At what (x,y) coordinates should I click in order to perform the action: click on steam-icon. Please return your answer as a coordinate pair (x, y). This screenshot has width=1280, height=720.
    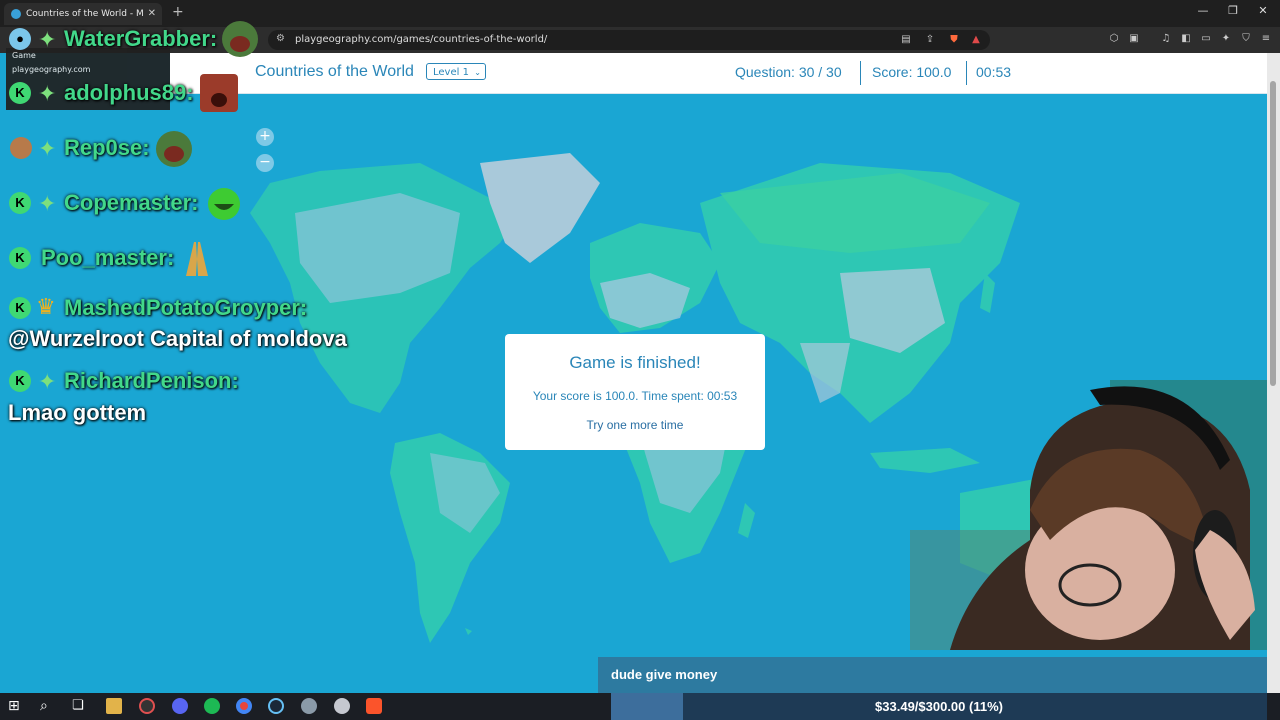
    Looking at the image, I should click on (276, 706).